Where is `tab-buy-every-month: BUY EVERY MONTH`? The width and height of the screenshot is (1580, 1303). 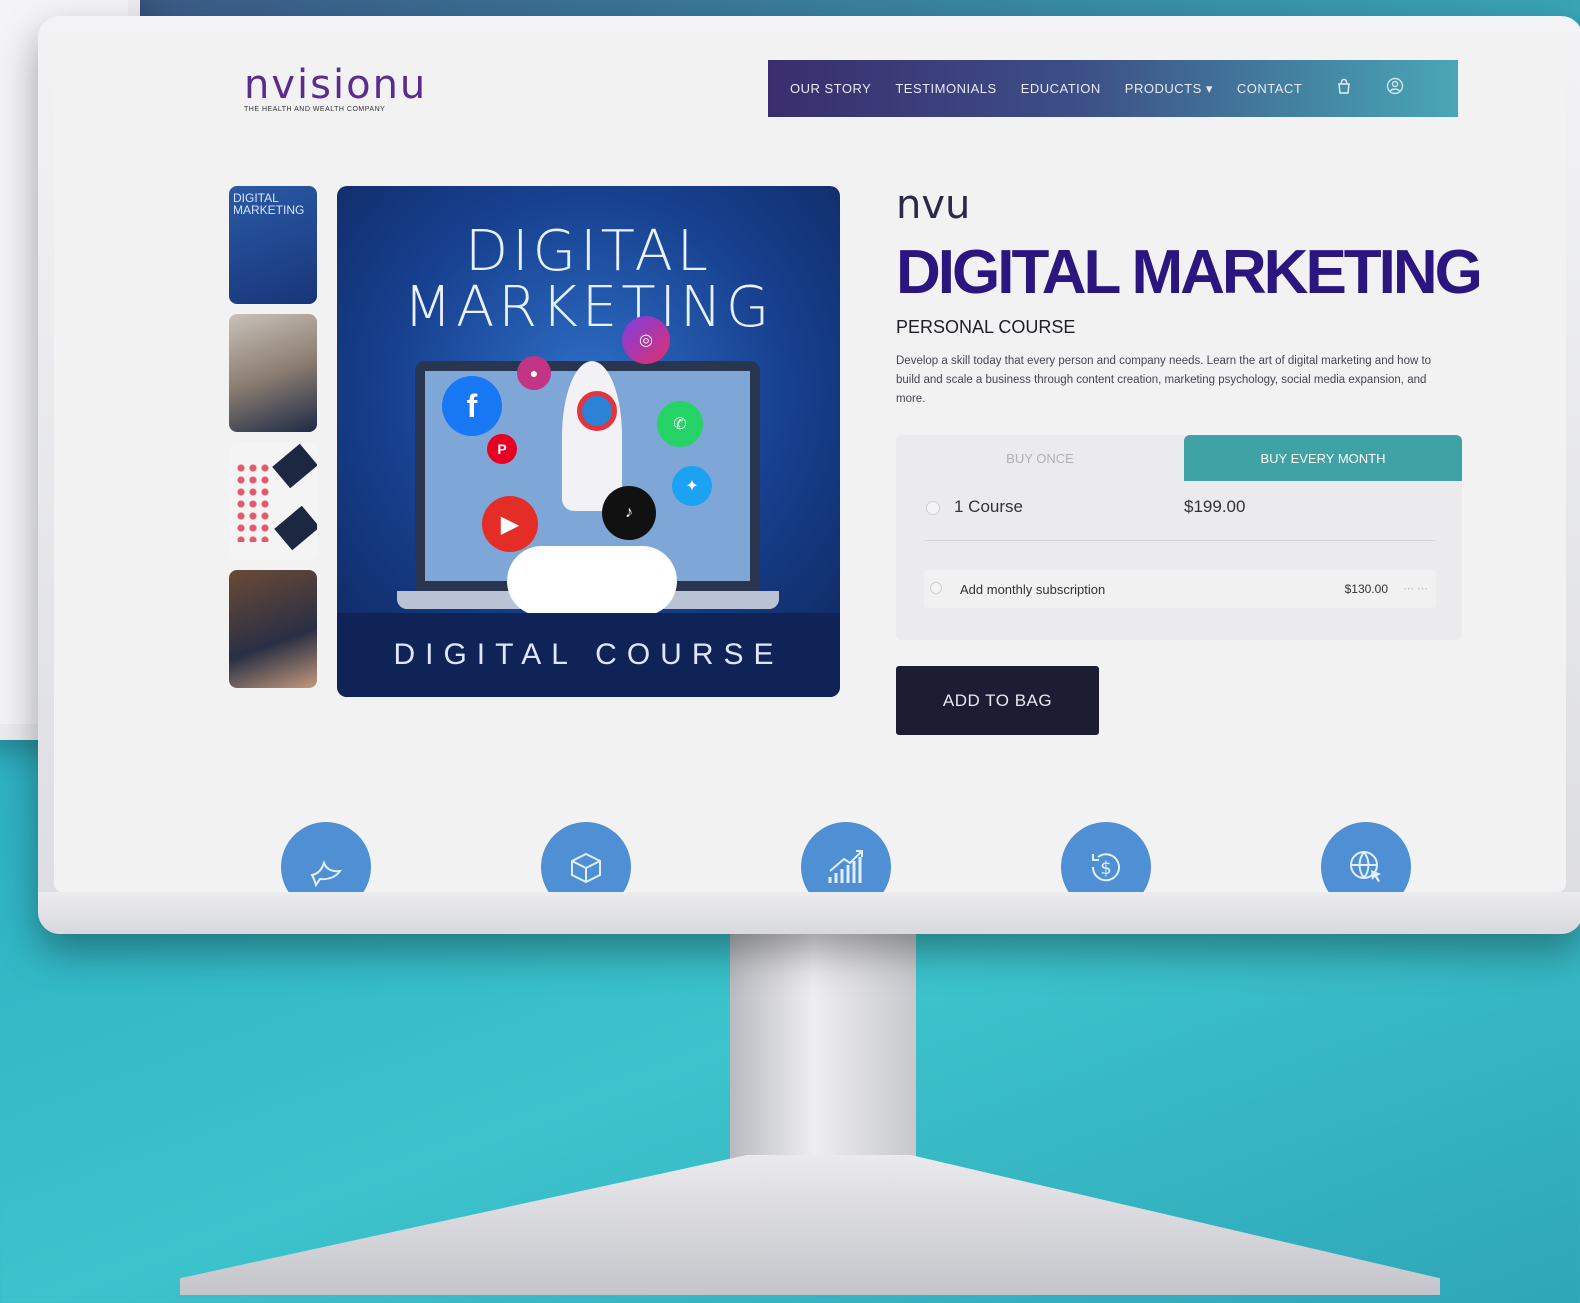 tab-buy-every-month: BUY EVERY MONTH is located at coordinates (1323, 458).